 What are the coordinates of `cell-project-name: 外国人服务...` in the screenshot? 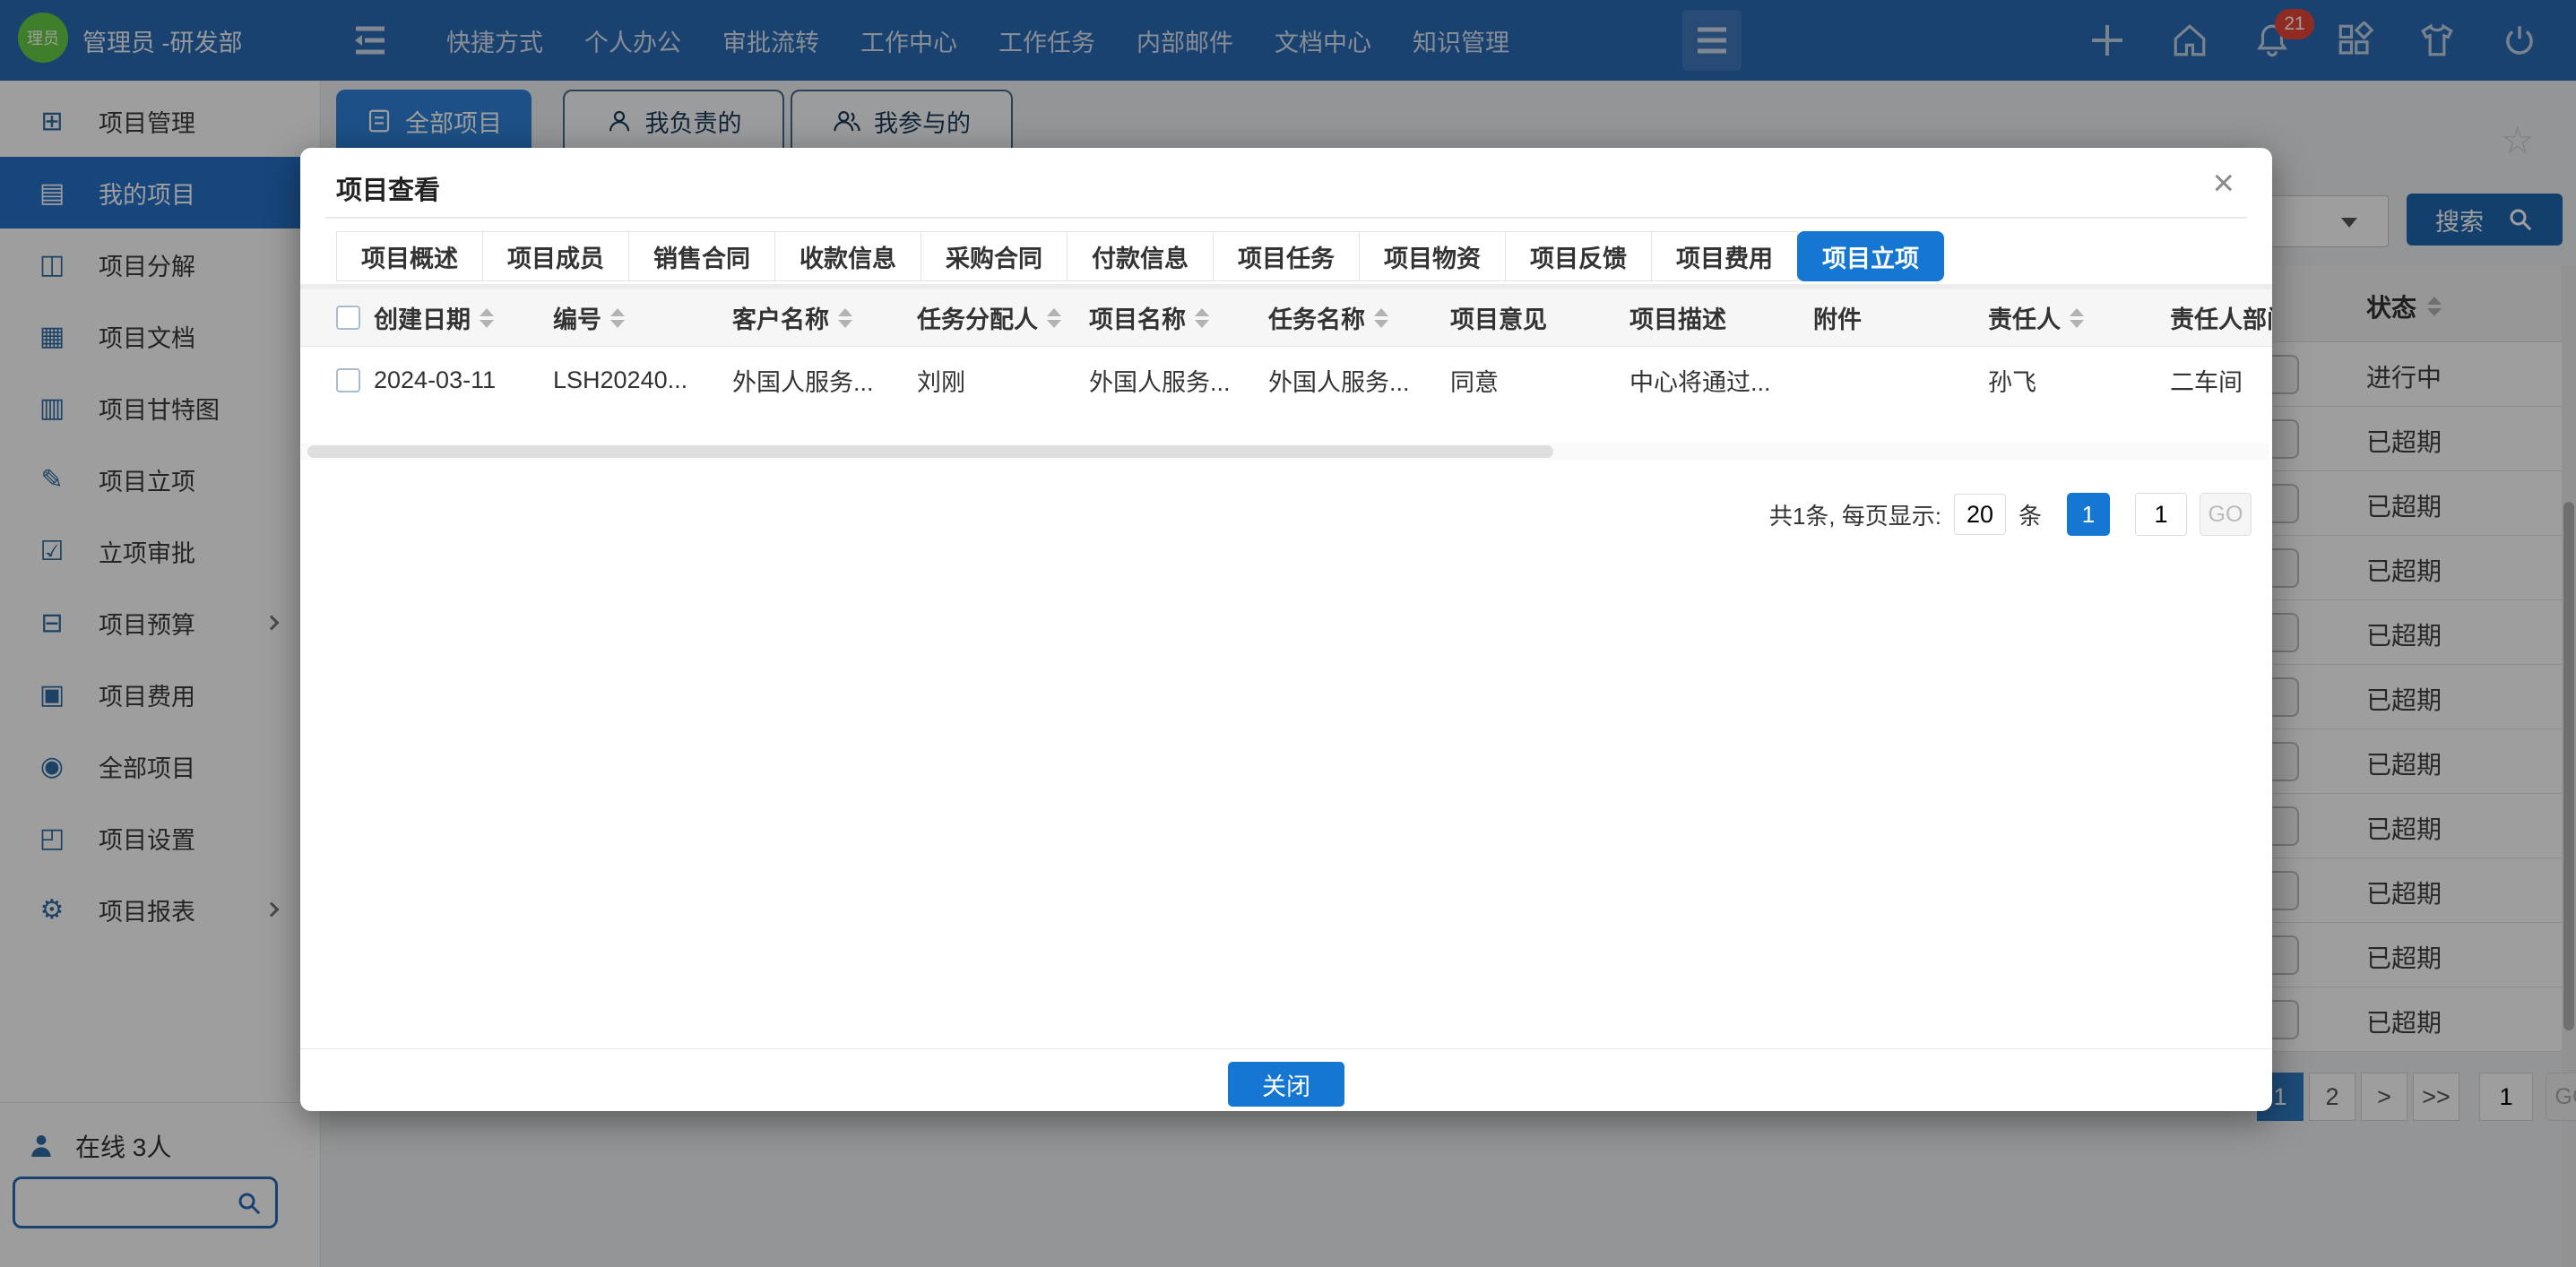 It's located at (1160, 382).